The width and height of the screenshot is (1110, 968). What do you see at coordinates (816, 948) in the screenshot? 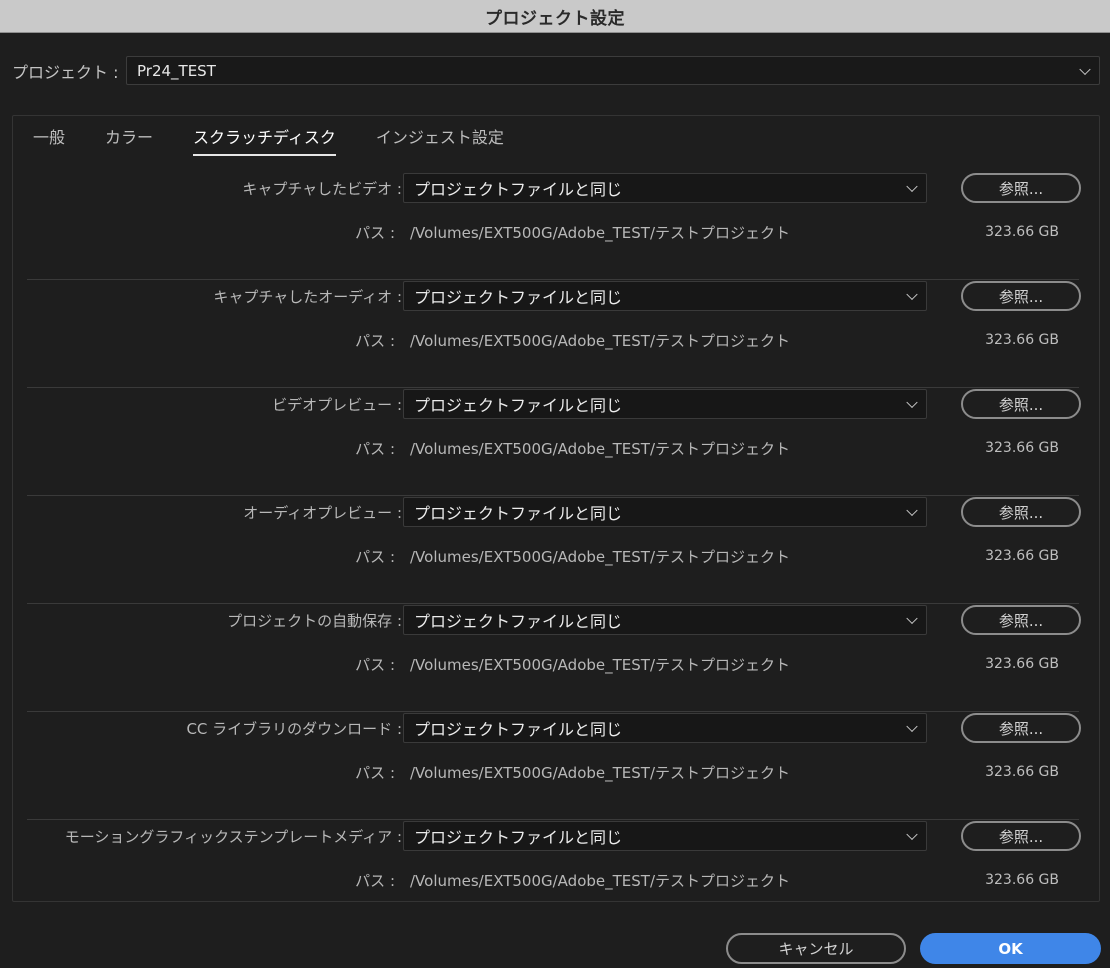
I see `cancel-button: キャンセル` at bounding box center [816, 948].